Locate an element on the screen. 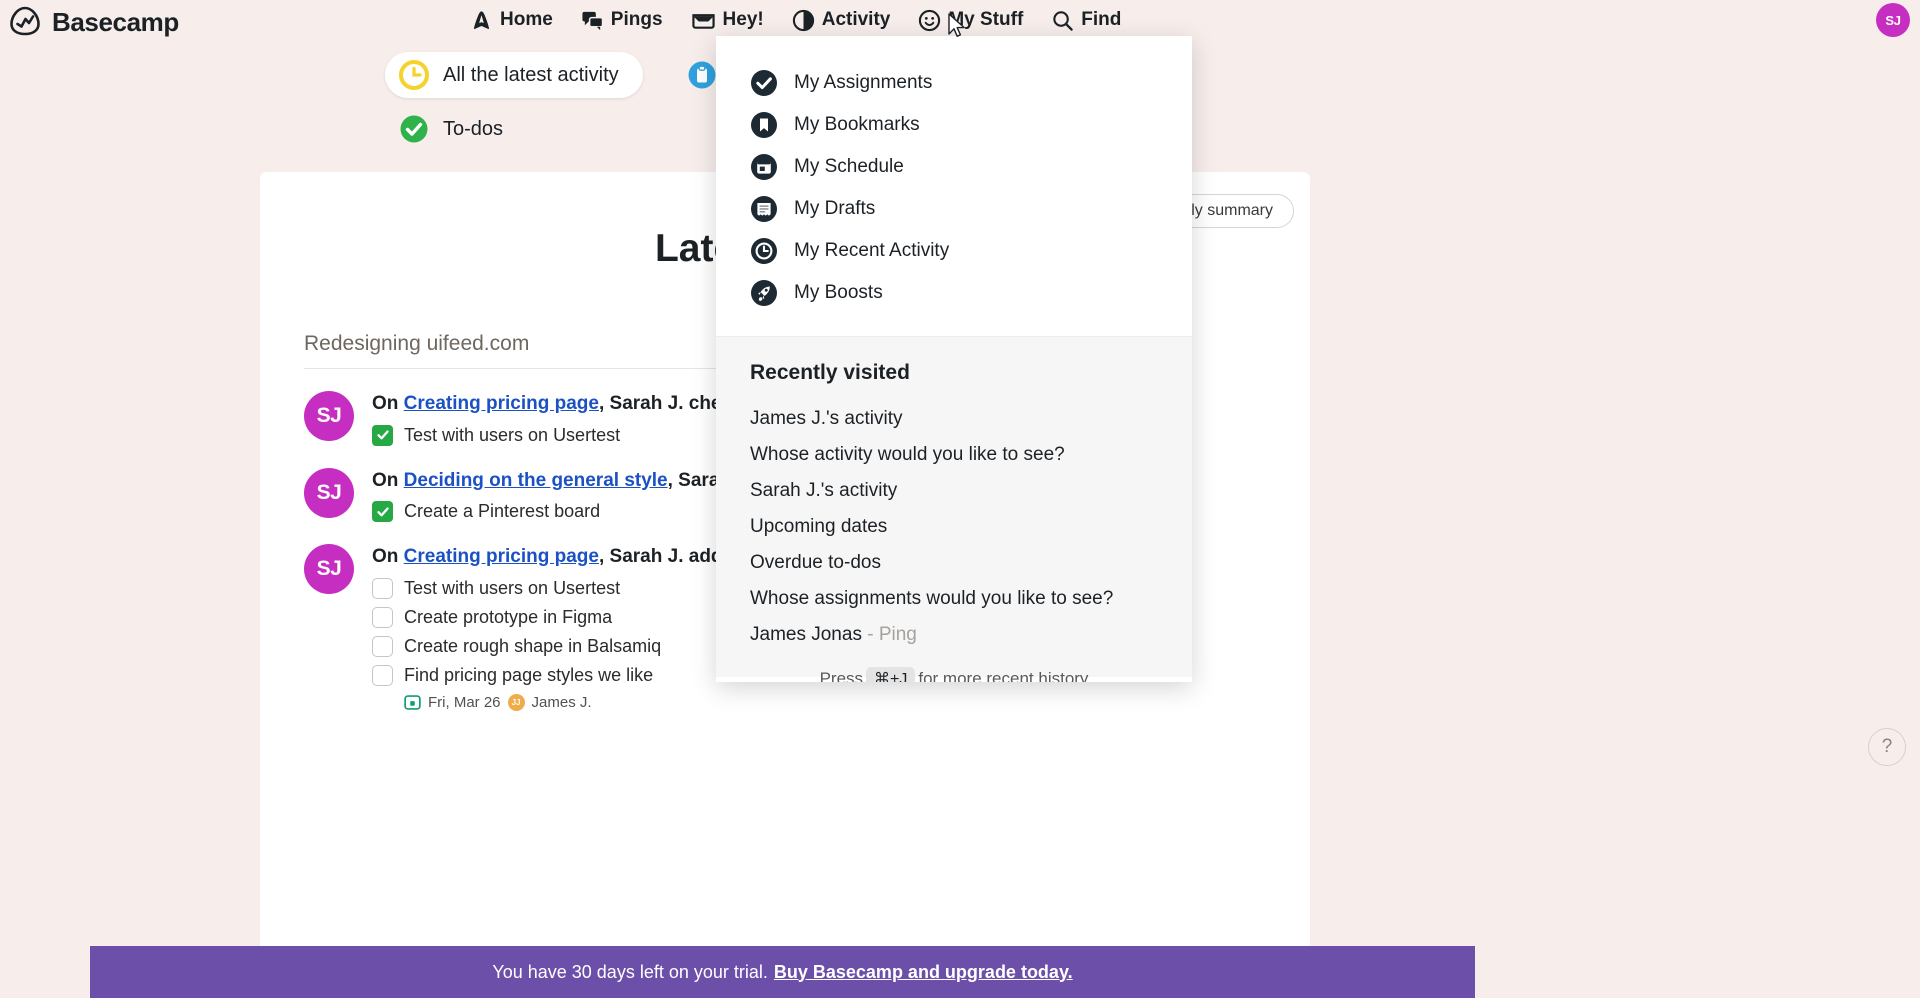 This screenshot has height=998, width=1920. todo-label: Create prototype in Figma is located at coordinates (508, 616).